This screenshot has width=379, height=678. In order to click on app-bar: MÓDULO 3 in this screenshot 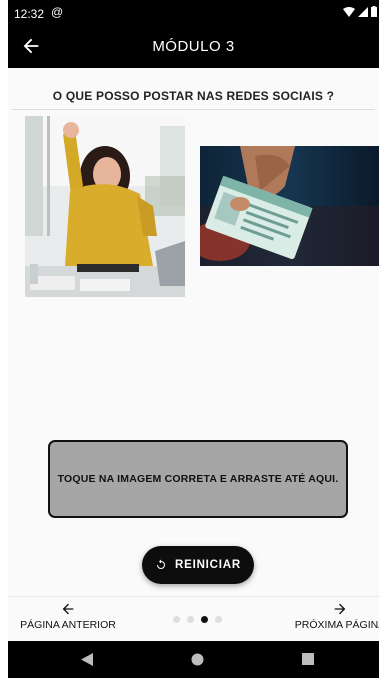, I will do `click(193, 47)`.